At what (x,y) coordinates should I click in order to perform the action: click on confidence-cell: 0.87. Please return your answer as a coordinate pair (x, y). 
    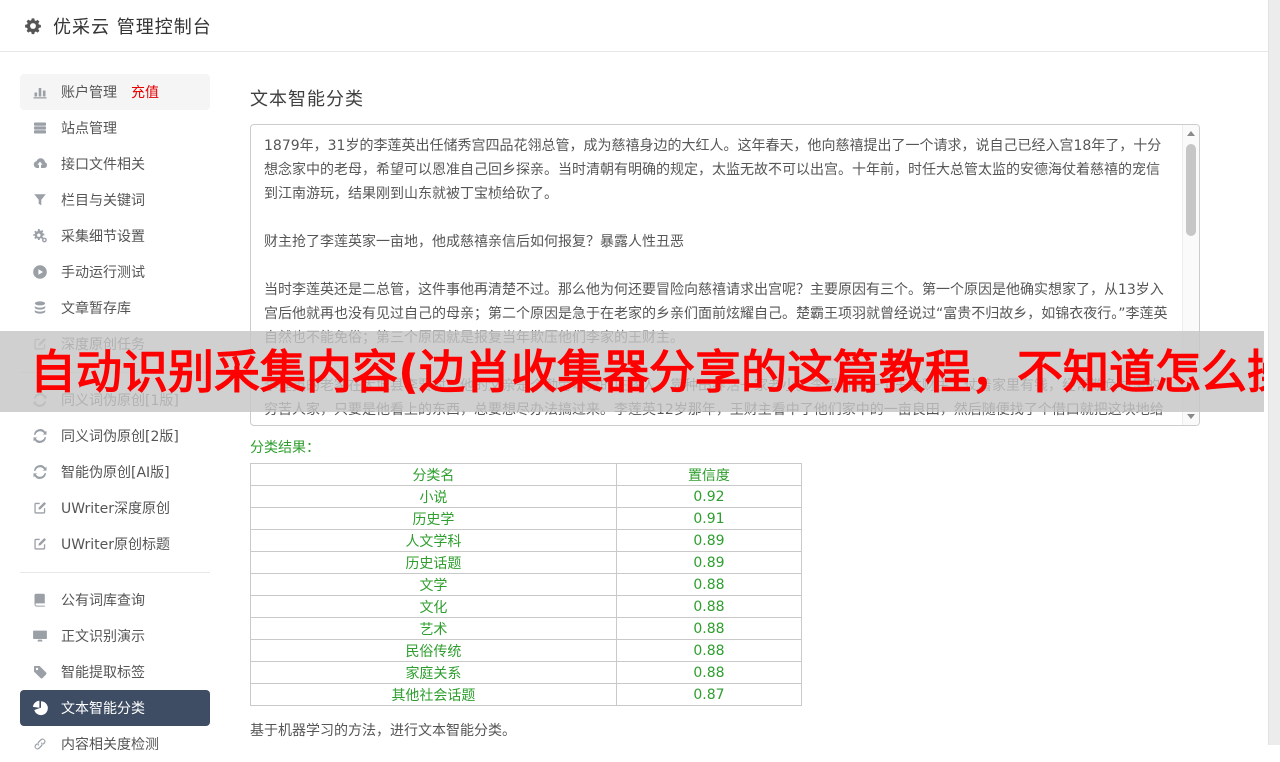
    Looking at the image, I should click on (709, 694).